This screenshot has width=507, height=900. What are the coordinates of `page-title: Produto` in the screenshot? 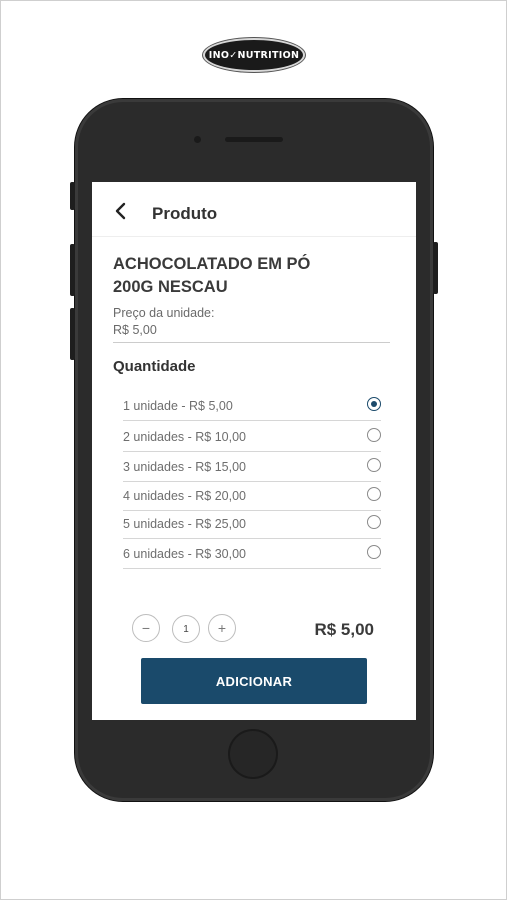 It's located at (185, 213).